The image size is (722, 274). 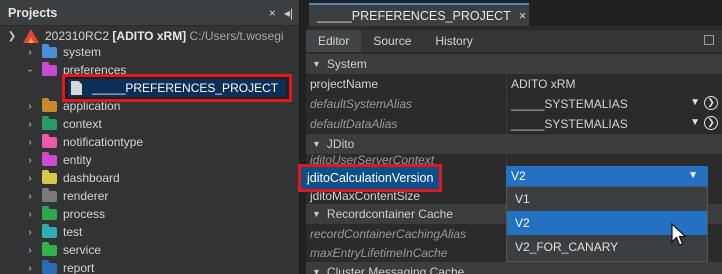 I want to click on selected-file-row: _____PREFERENCES_PROJECT, so click(x=177, y=88).